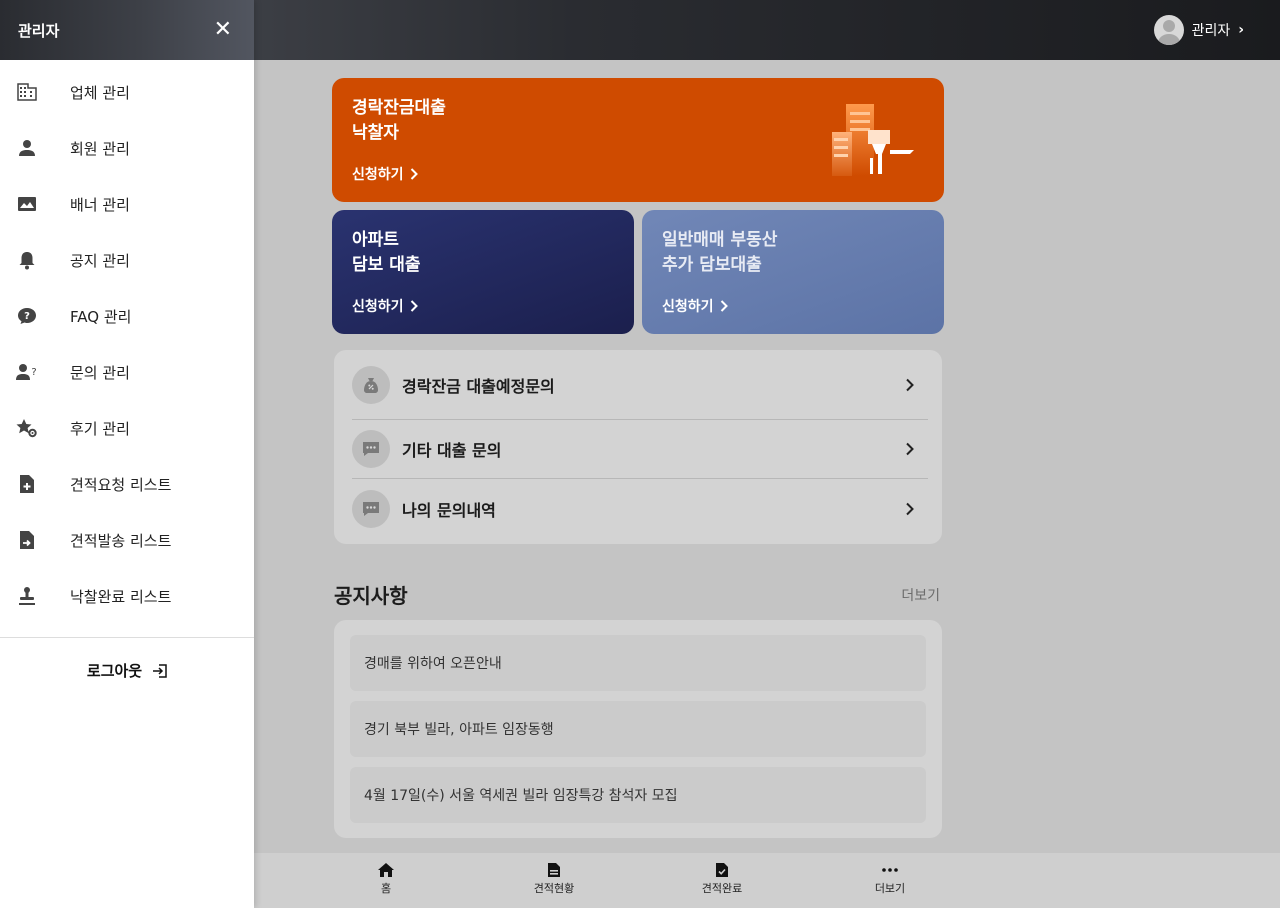 The width and height of the screenshot is (1280, 908). Describe the element at coordinates (386, 252) in the screenshot. I see `banner-title: 아파트 담보 대출` at that location.